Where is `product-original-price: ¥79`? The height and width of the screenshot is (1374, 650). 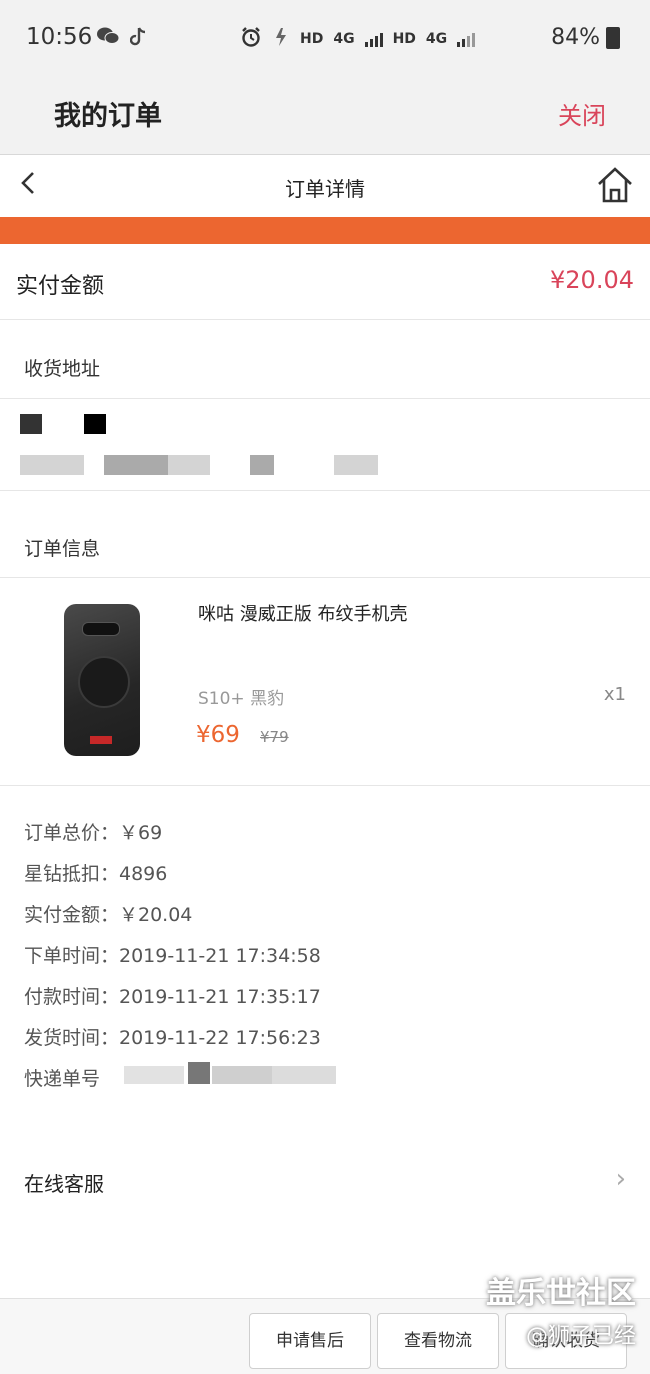
product-original-price: ¥79 is located at coordinates (274, 737).